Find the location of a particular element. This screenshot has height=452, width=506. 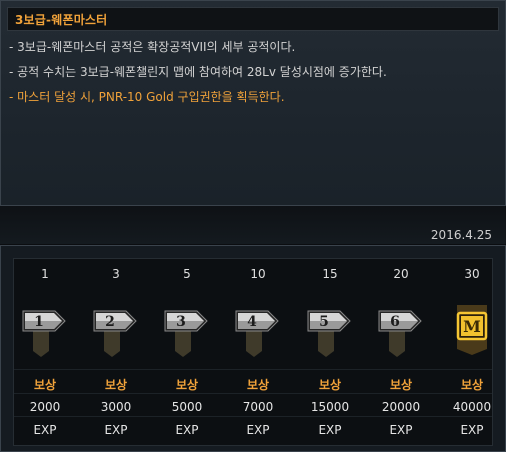

tier-column: 3 2 보상 3000 EXP is located at coordinates (116, 352).